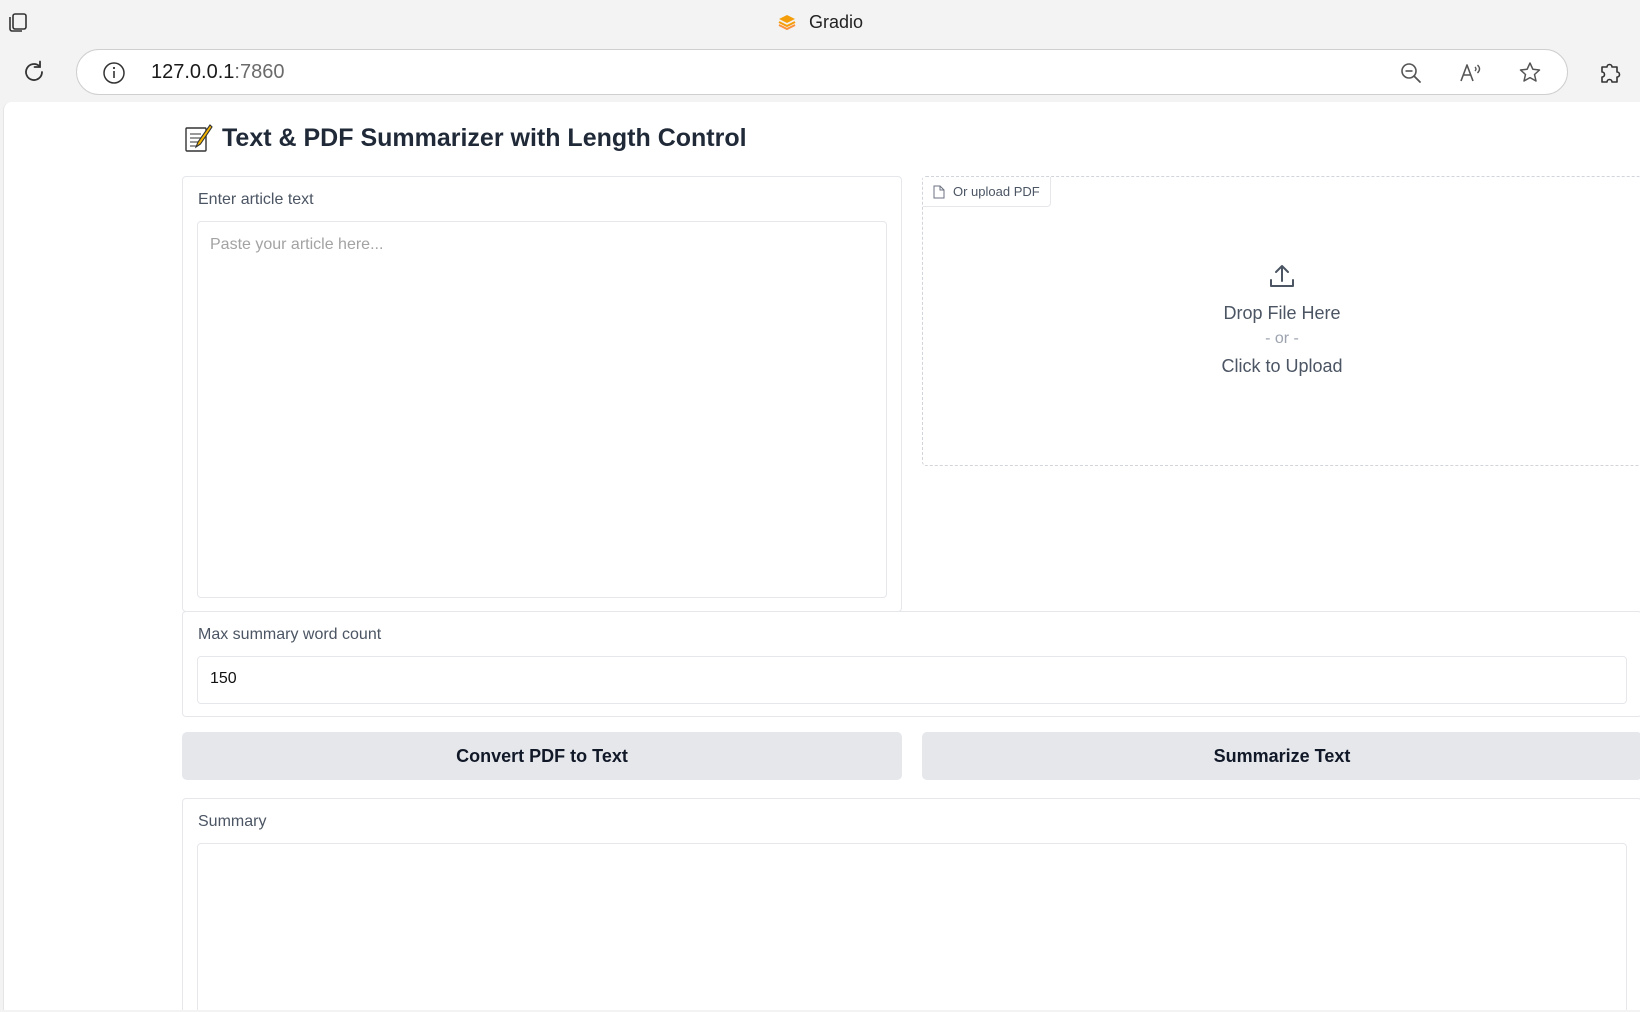 The height and width of the screenshot is (1012, 1640). Describe the element at coordinates (836, 21) in the screenshot. I see `tab-title-text: Gradio` at that location.